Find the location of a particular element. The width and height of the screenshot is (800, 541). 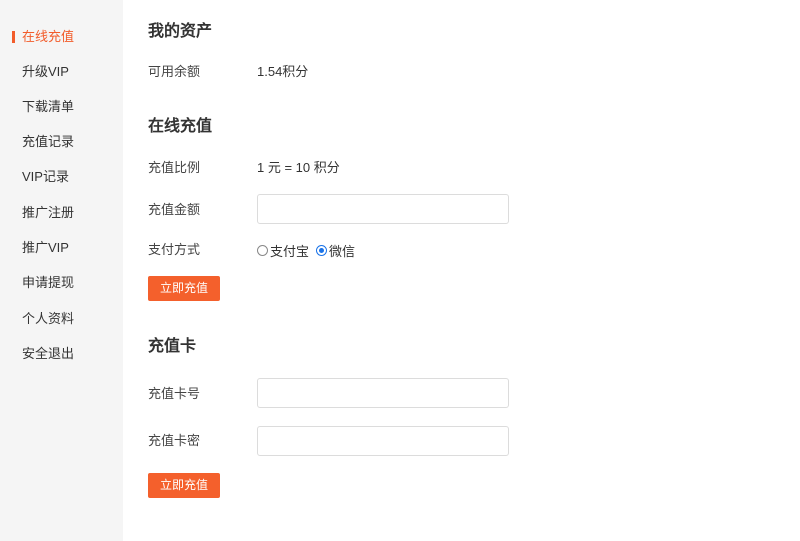

amount-input is located at coordinates (383, 209).